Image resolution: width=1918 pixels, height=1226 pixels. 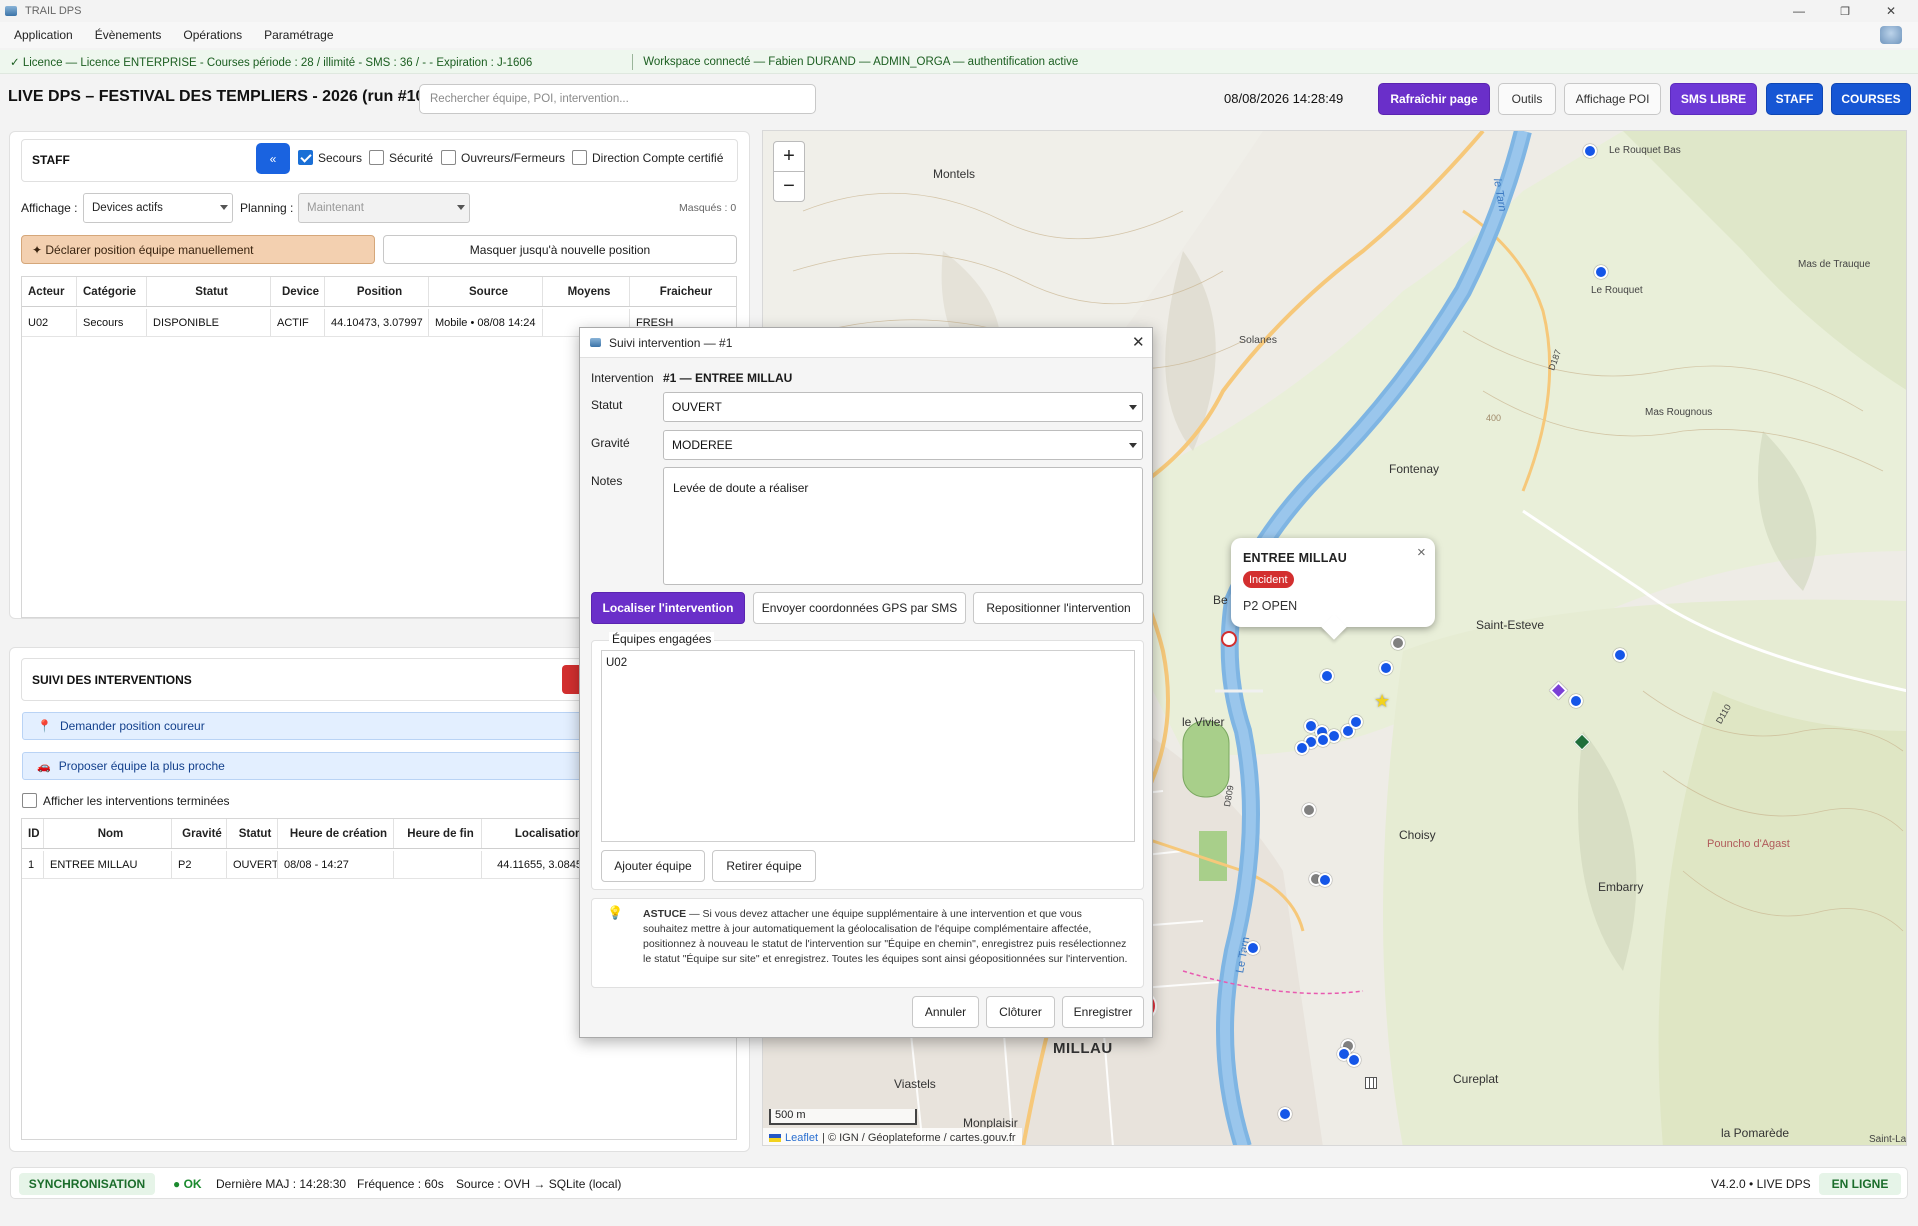 What do you see at coordinates (617, 99) in the screenshot?
I see `search-input` at bounding box center [617, 99].